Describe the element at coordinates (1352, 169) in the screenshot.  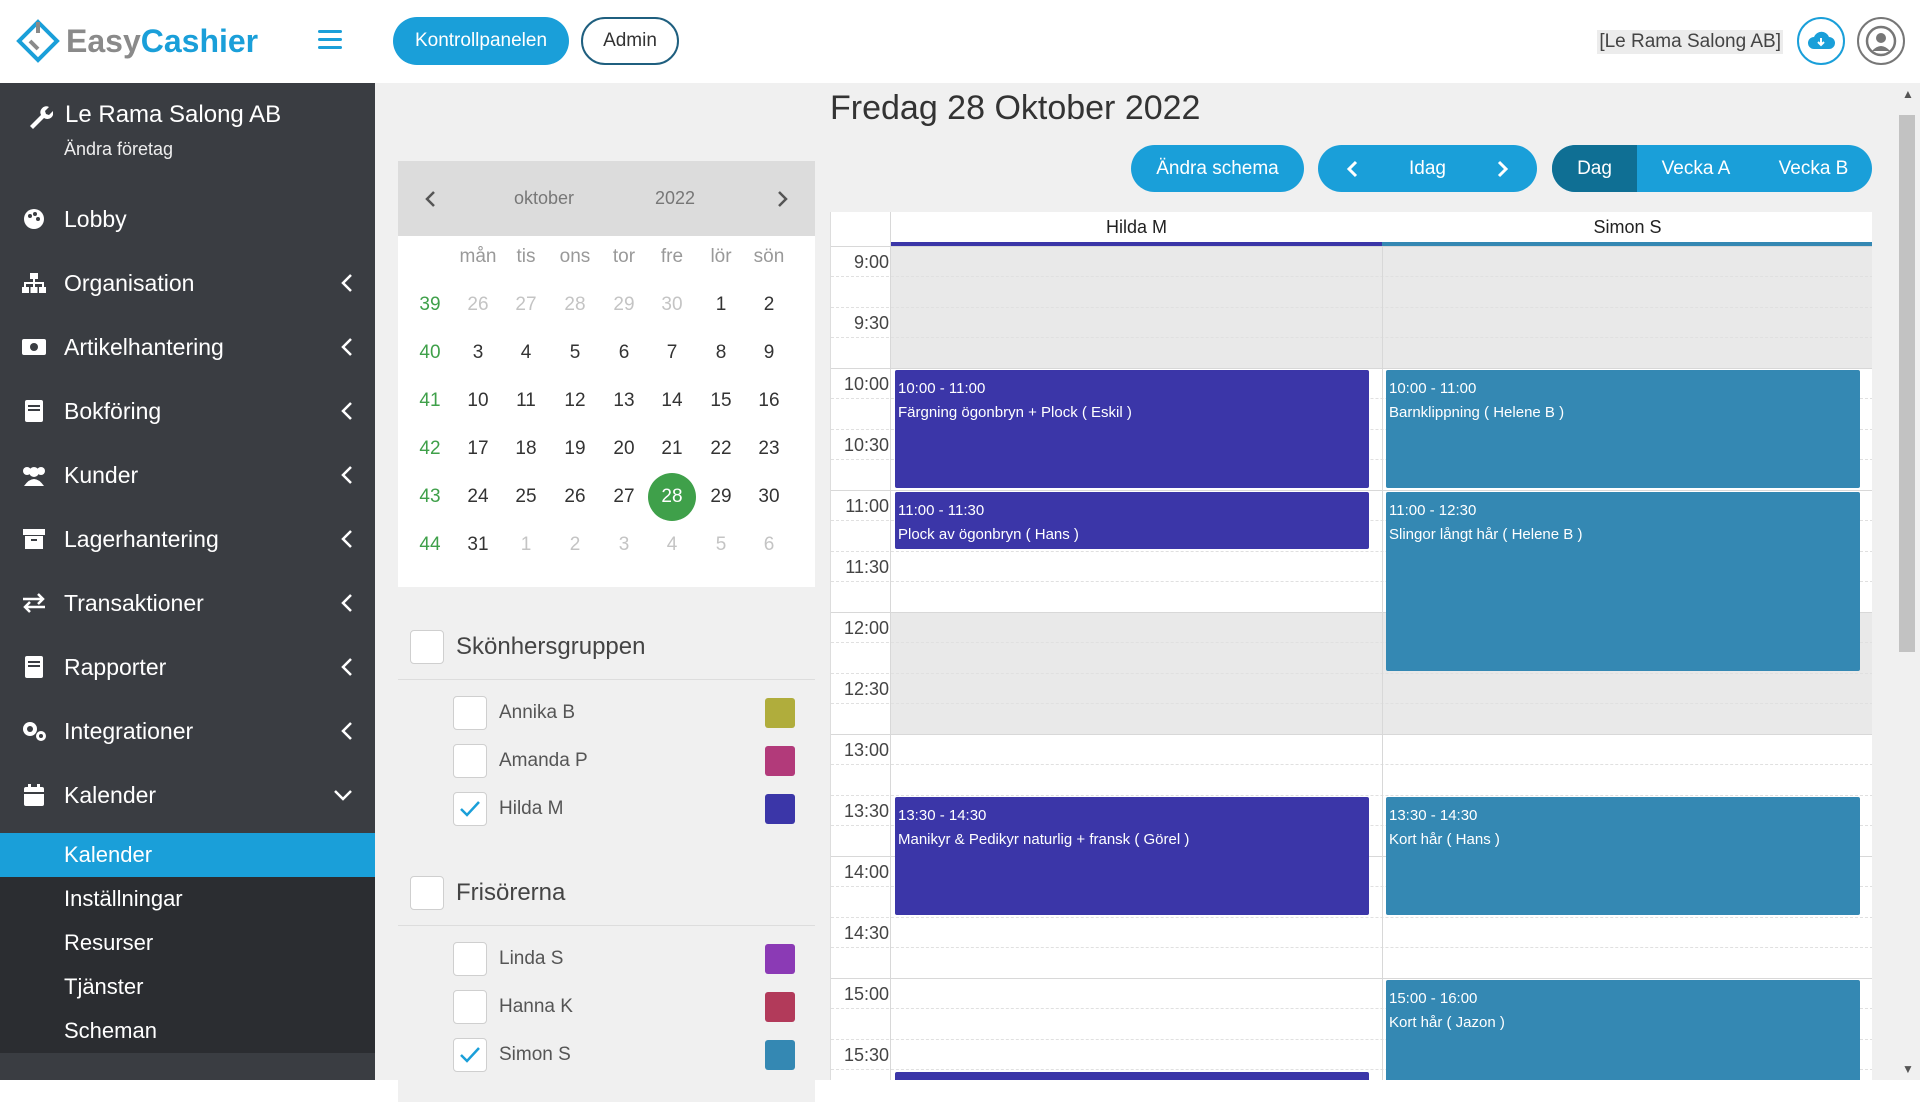
I see `prev-day-icon` at that location.